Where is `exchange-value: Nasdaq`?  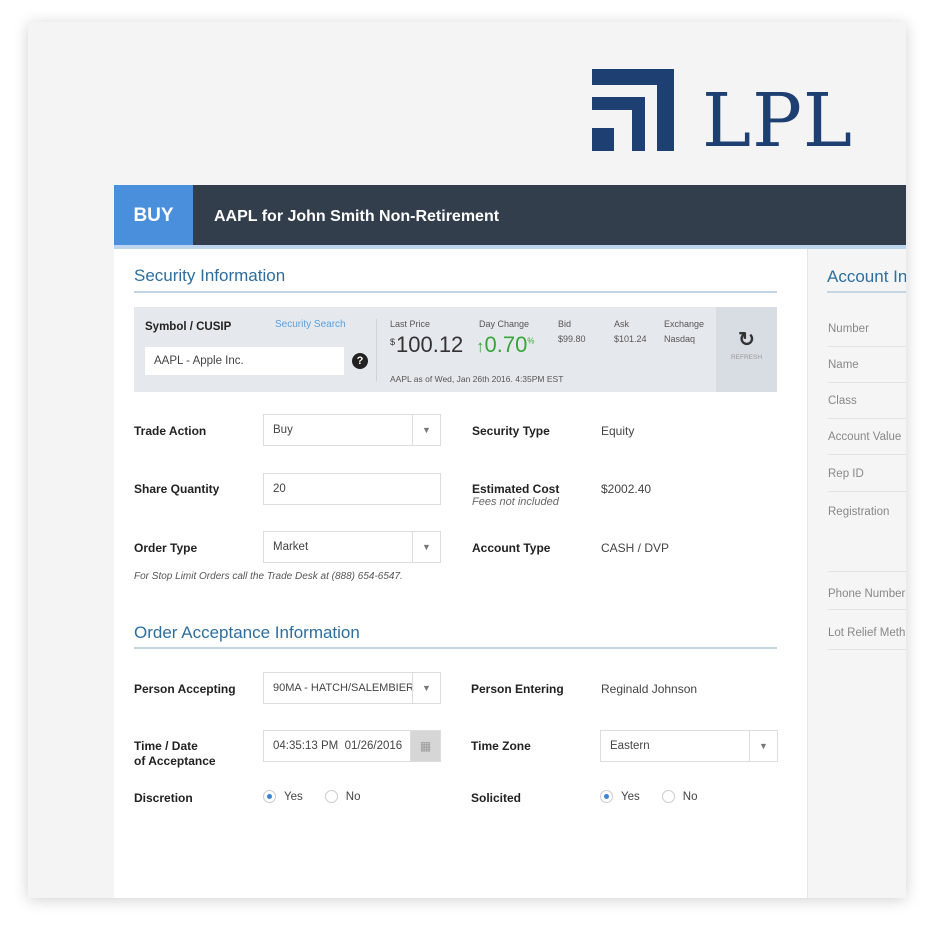
exchange-value: Nasdaq is located at coordinates (680, 339).